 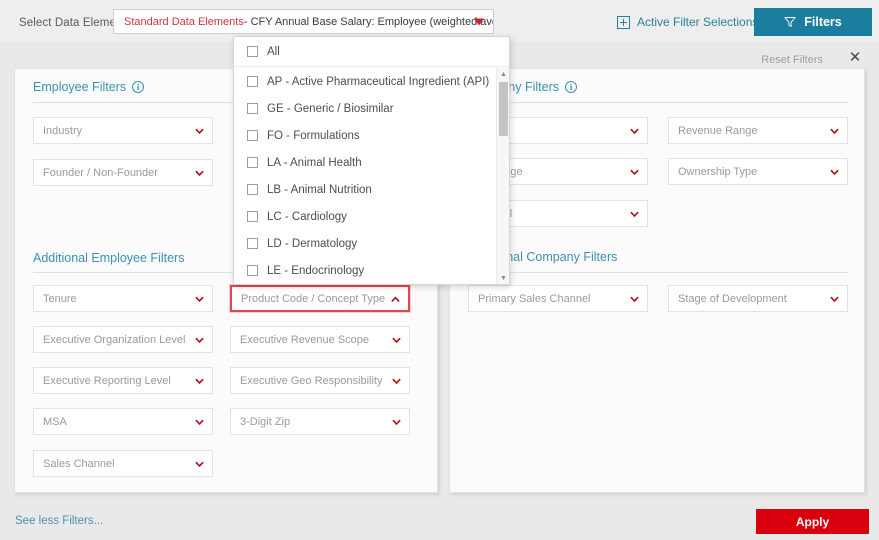 What do you see at coordinates (479, 21) in the screenshot?
I see `caret-down-icon` at bounding box center [479, 21].